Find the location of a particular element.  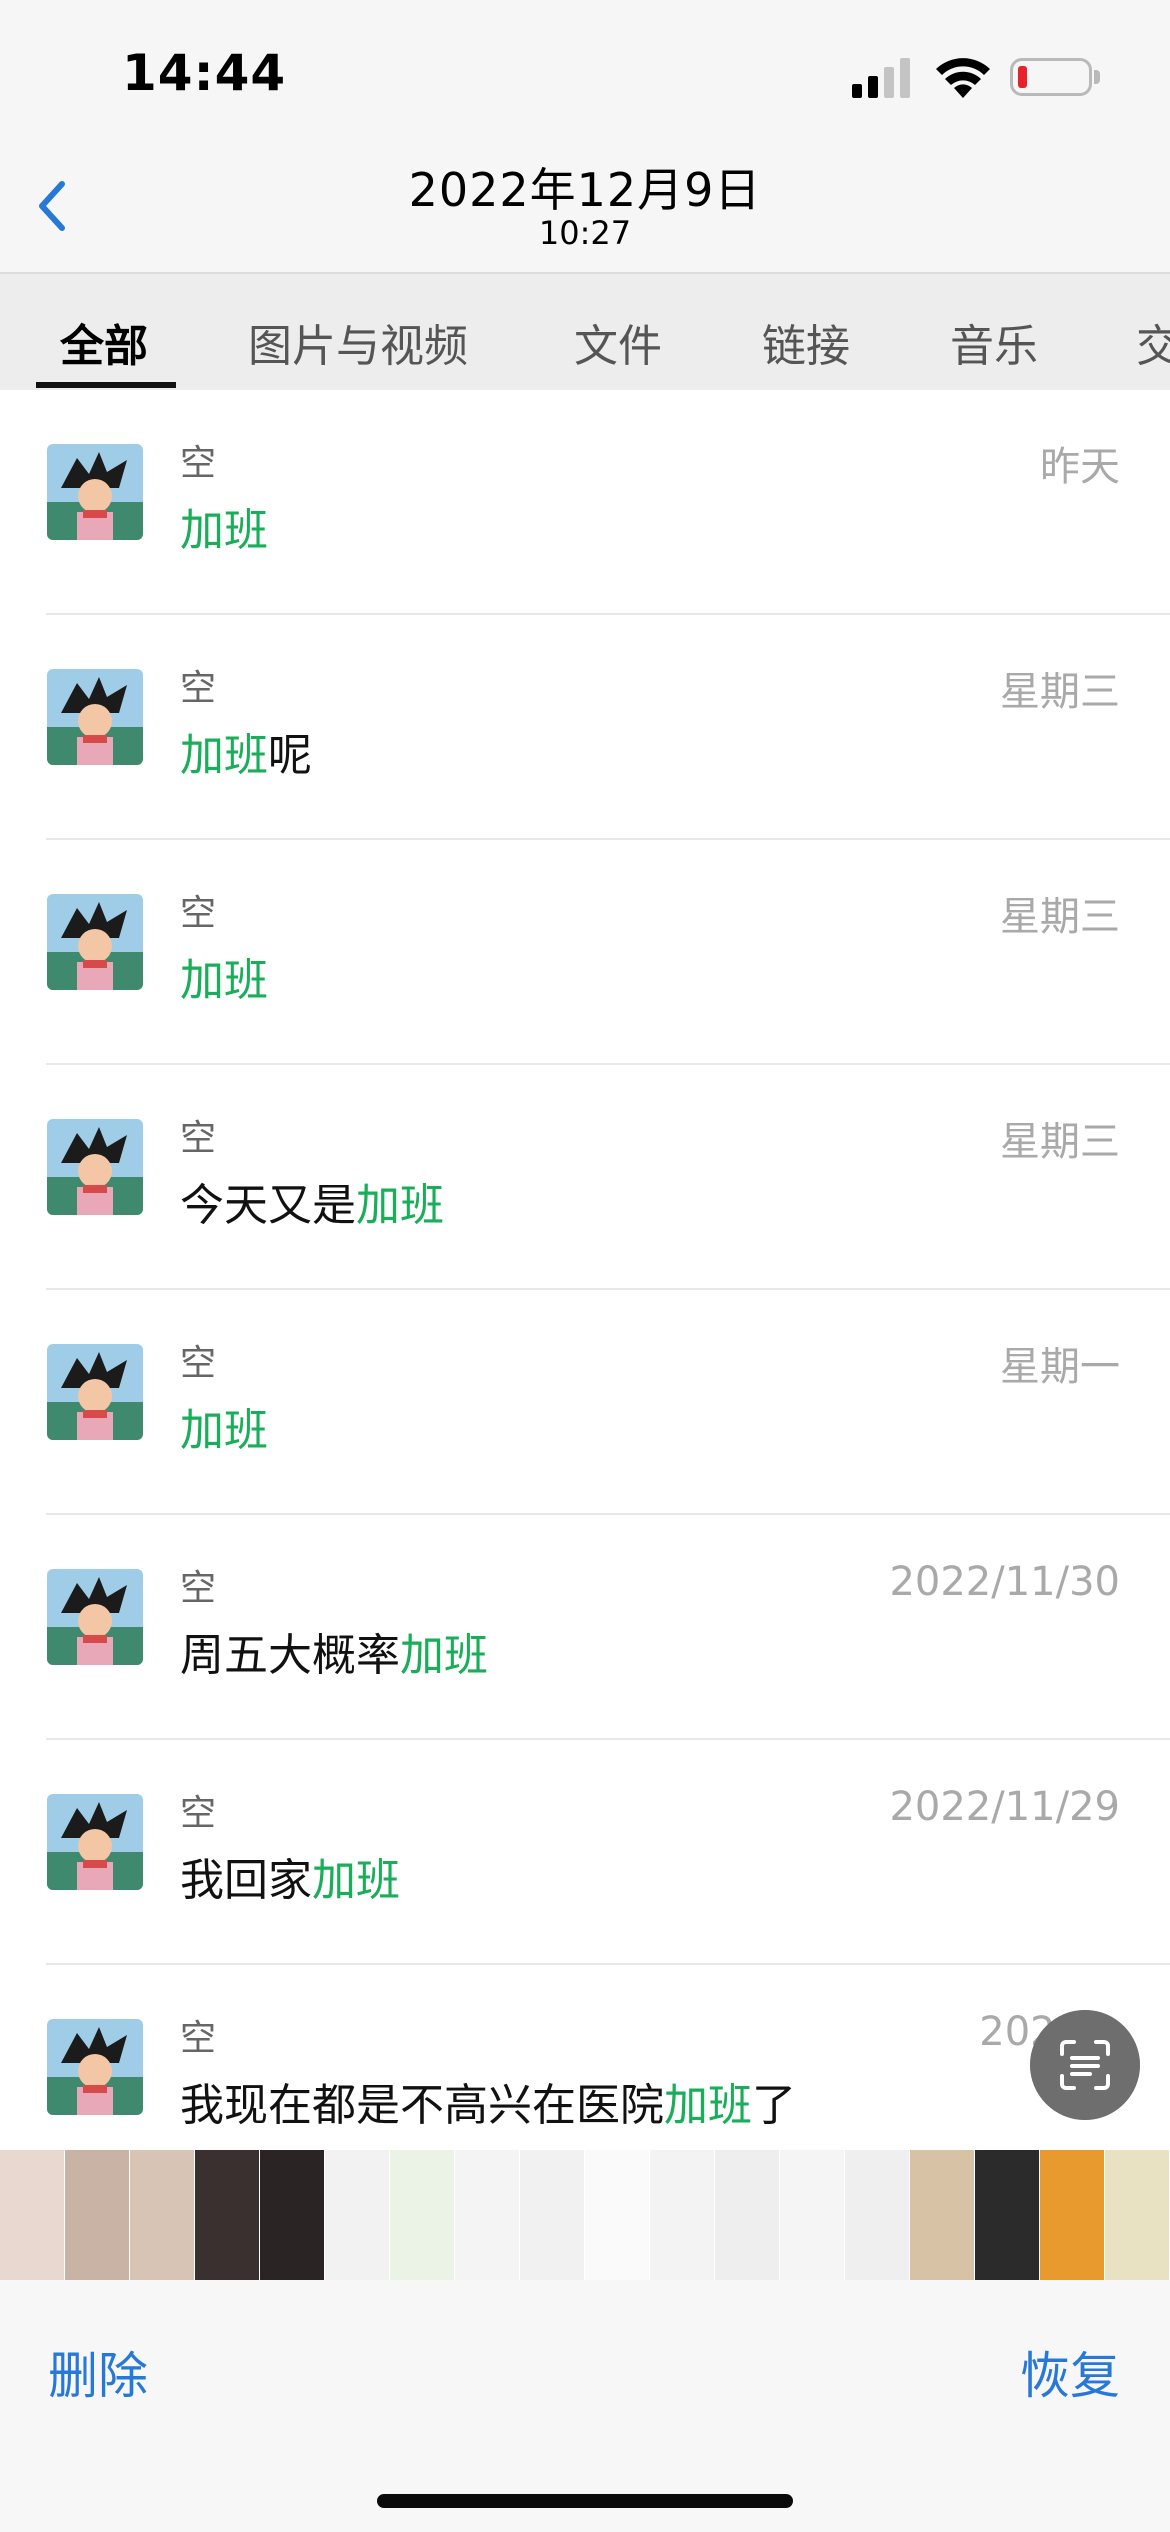

restore-button: 恢复 is located at coordinates (1070, 2372).